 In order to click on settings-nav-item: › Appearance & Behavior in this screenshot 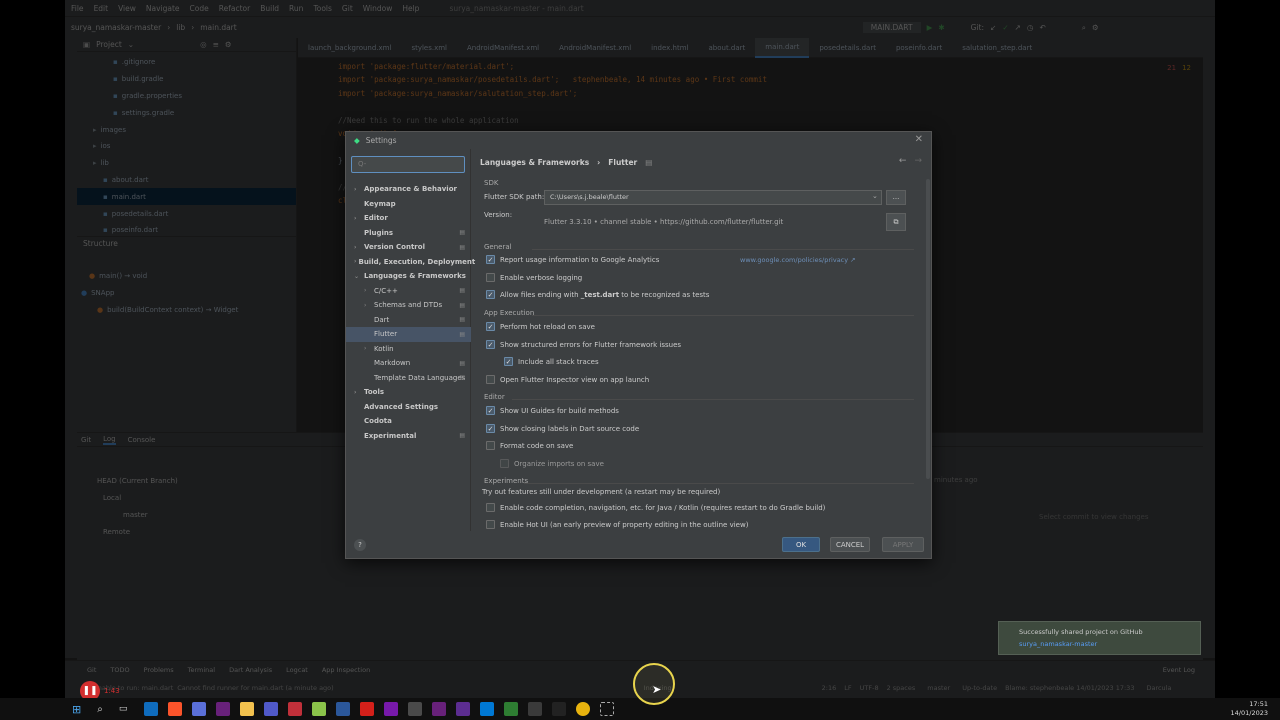, I will do `click(408, 189)`.